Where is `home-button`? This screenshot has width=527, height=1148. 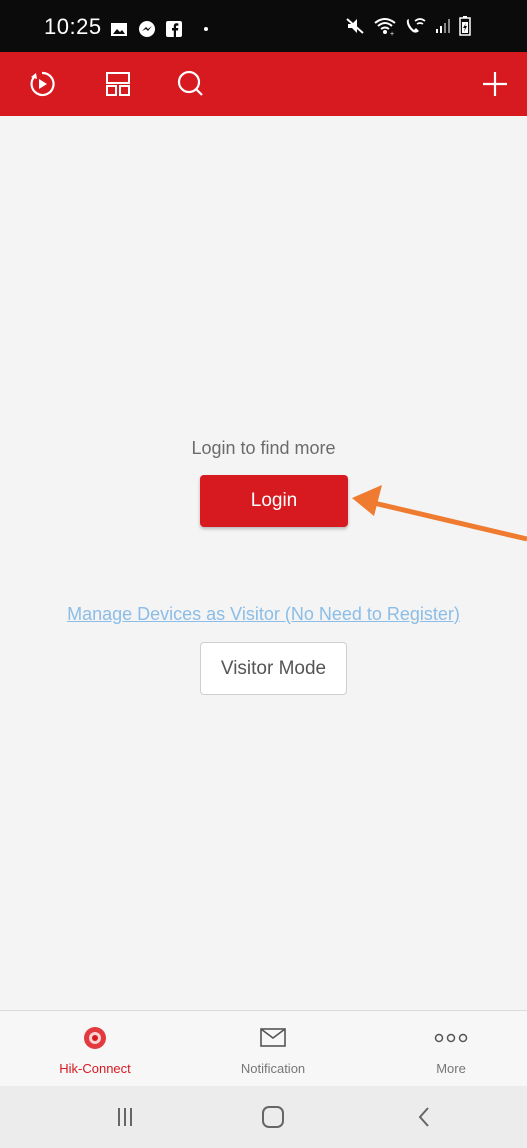
home-button is located at coordinates (273, 1117).